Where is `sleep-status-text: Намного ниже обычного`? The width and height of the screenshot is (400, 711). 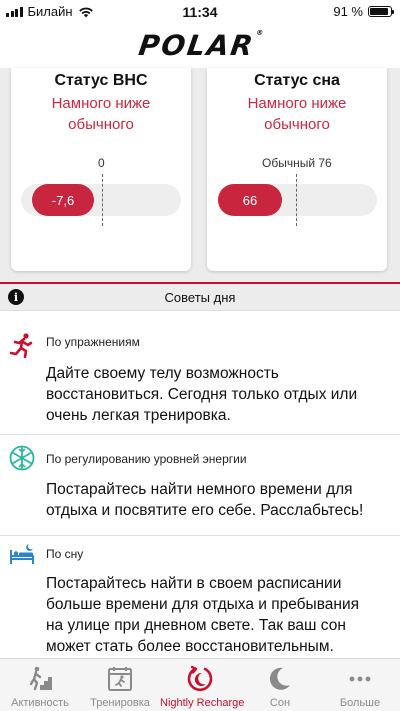
sleep-status-text: Намного ниже обычного is located at coordinates (297, 114).